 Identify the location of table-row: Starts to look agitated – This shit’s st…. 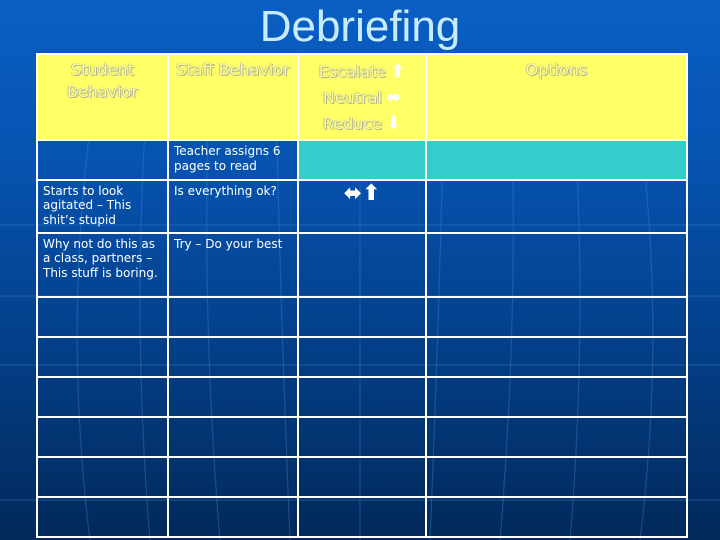
(362, 206).